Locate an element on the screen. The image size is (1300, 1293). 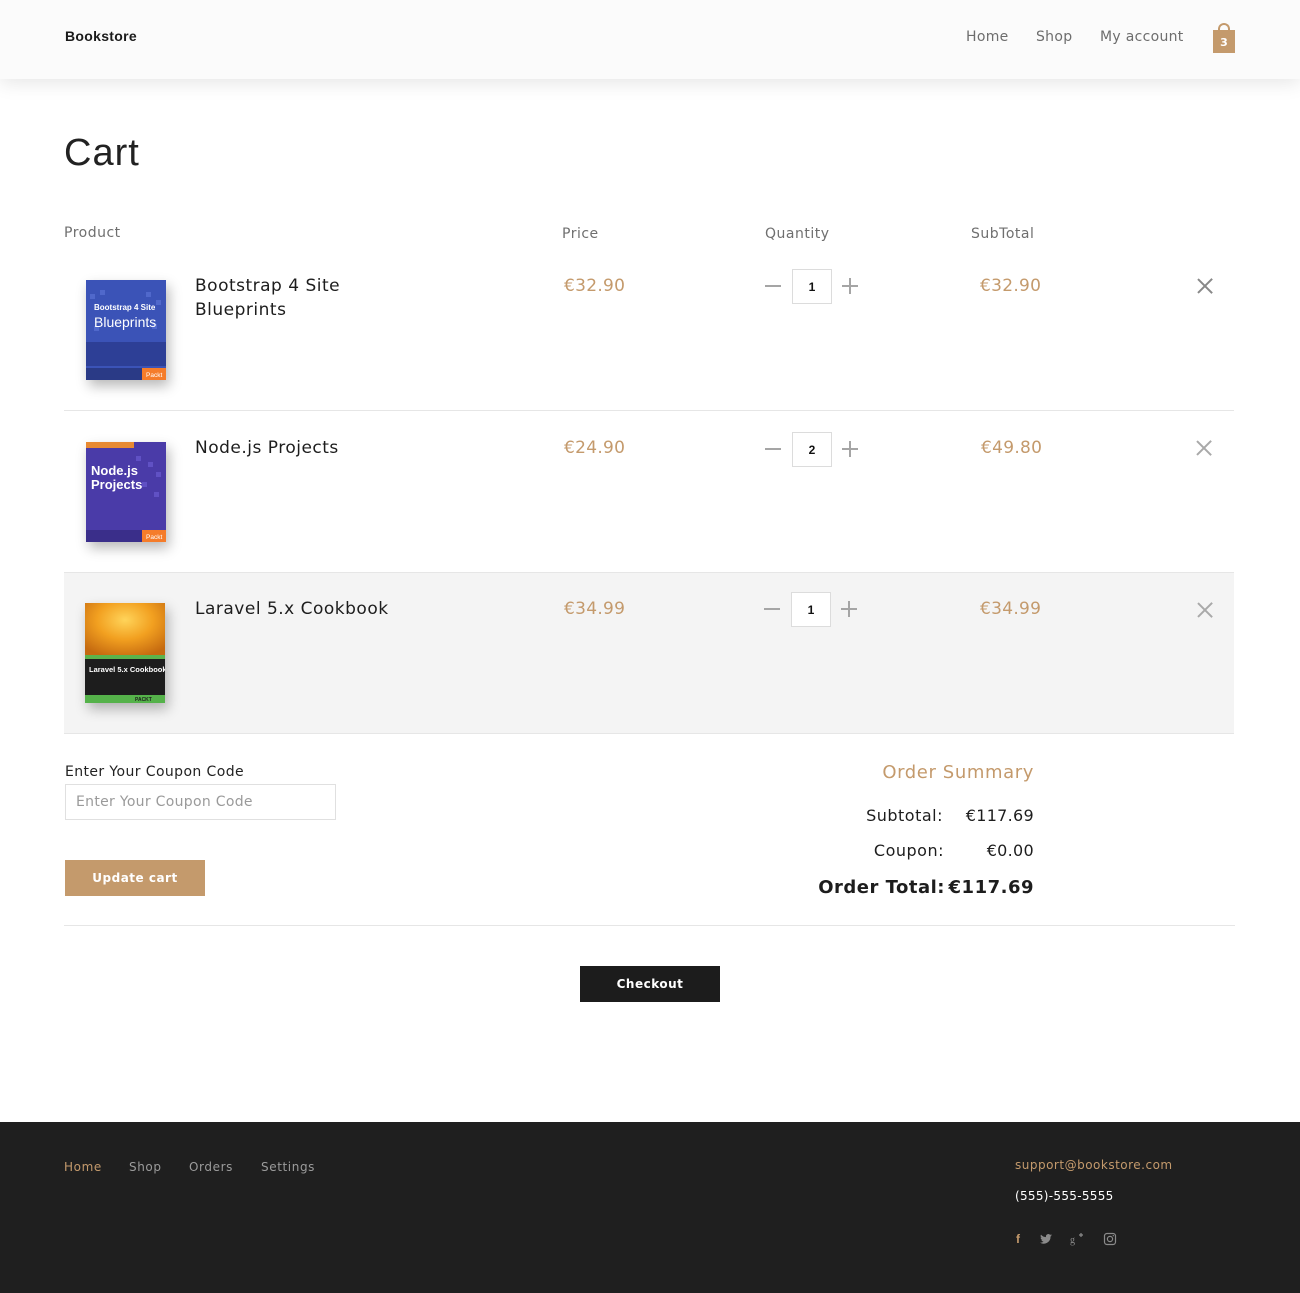
product-name: Node.js Projects is located at coordinates (295, 448).